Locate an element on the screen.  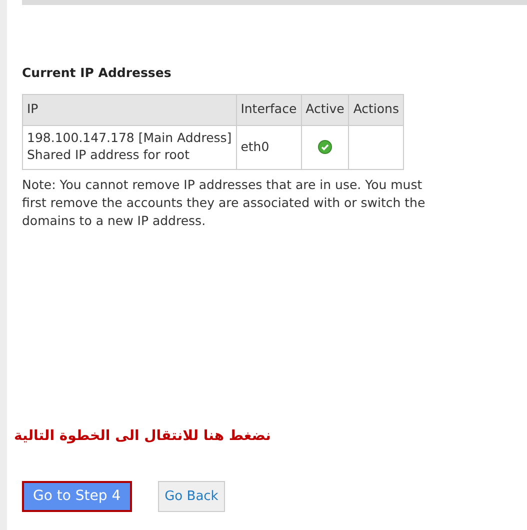
table-cell: eth0 is located at coordinates (269, 147).